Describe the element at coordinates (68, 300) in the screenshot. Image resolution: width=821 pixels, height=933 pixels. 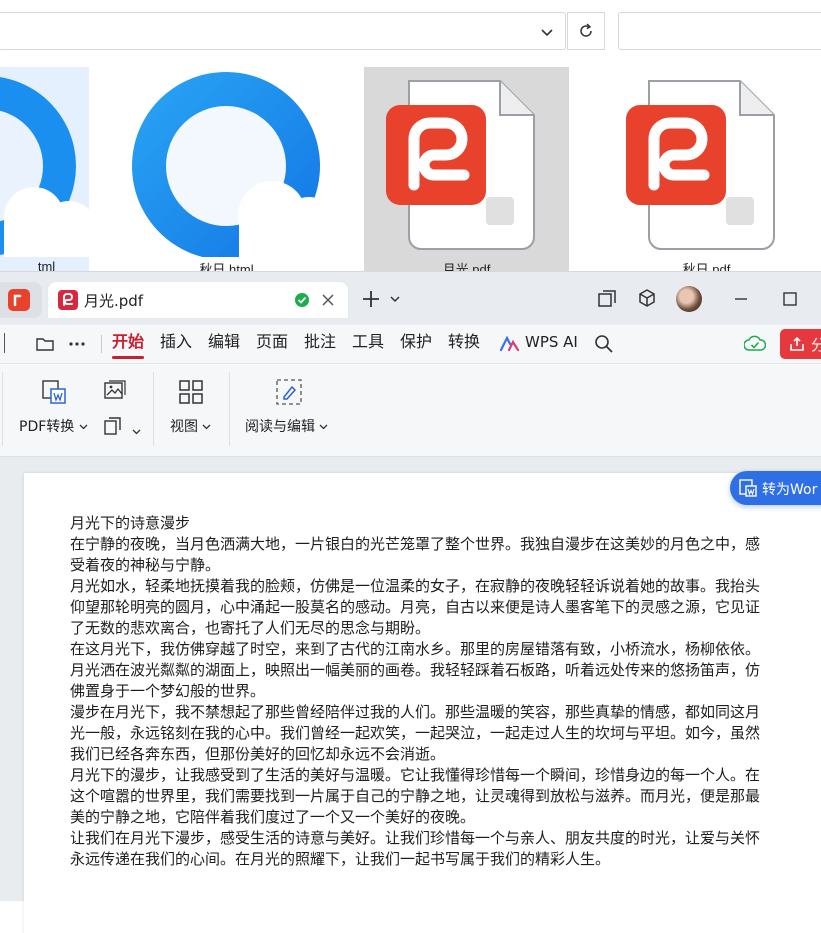
I see `pdf-tab-icon` at that location.